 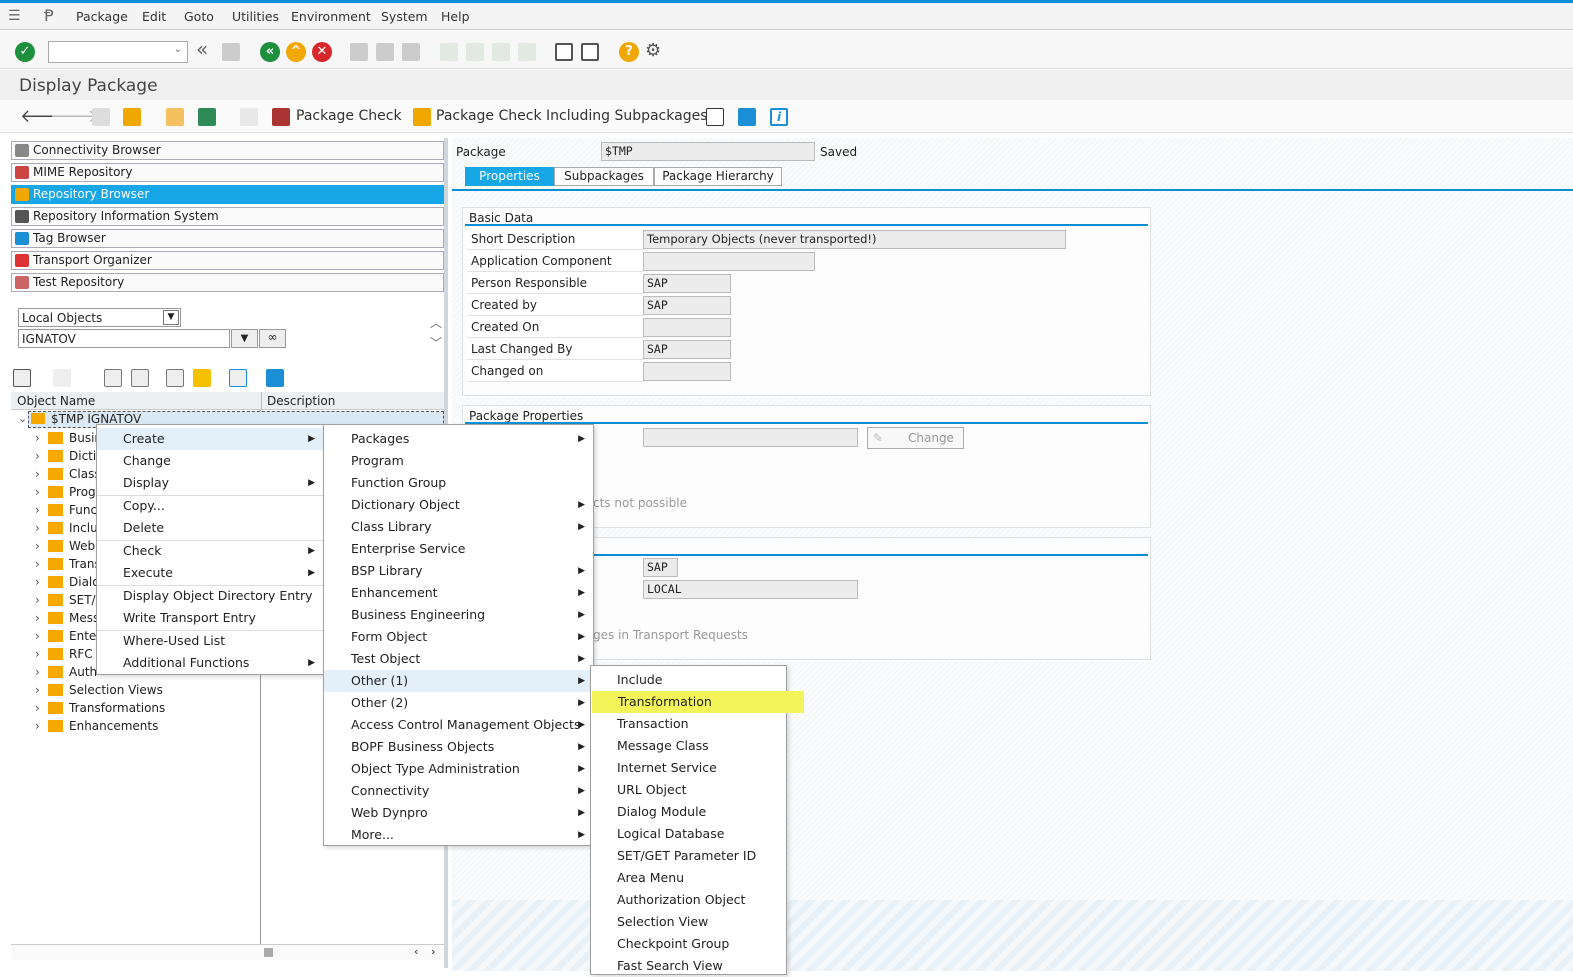 I want to click on menu-item-bopf-business-objects: BOPF Business Objects ▶, so click(x=458, y=747).